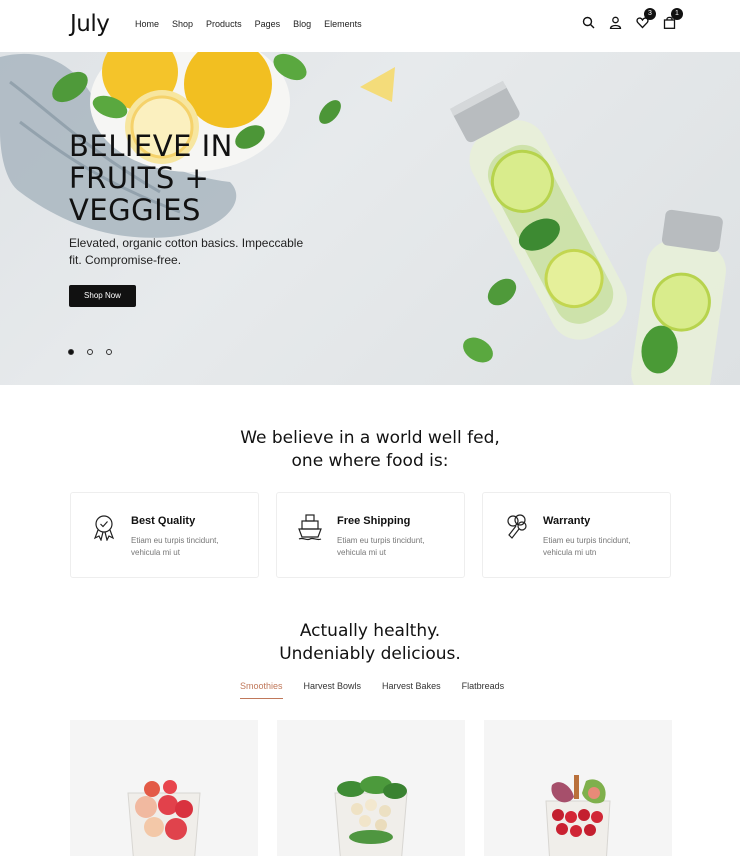 This screenshot has height=856, width=740. Describe the element at coordinates (411, 690) in the screenshot. I see `tab-harvest-bakes: Harvest Bakes` at that location.